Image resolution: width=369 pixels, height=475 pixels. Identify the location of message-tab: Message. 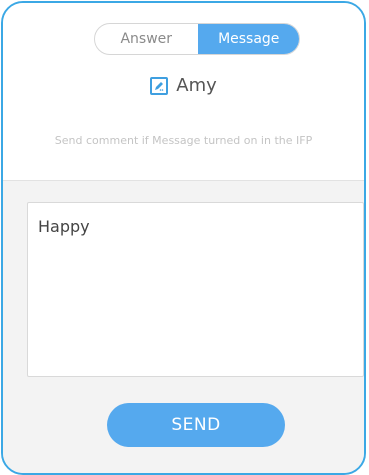
(248, 39).